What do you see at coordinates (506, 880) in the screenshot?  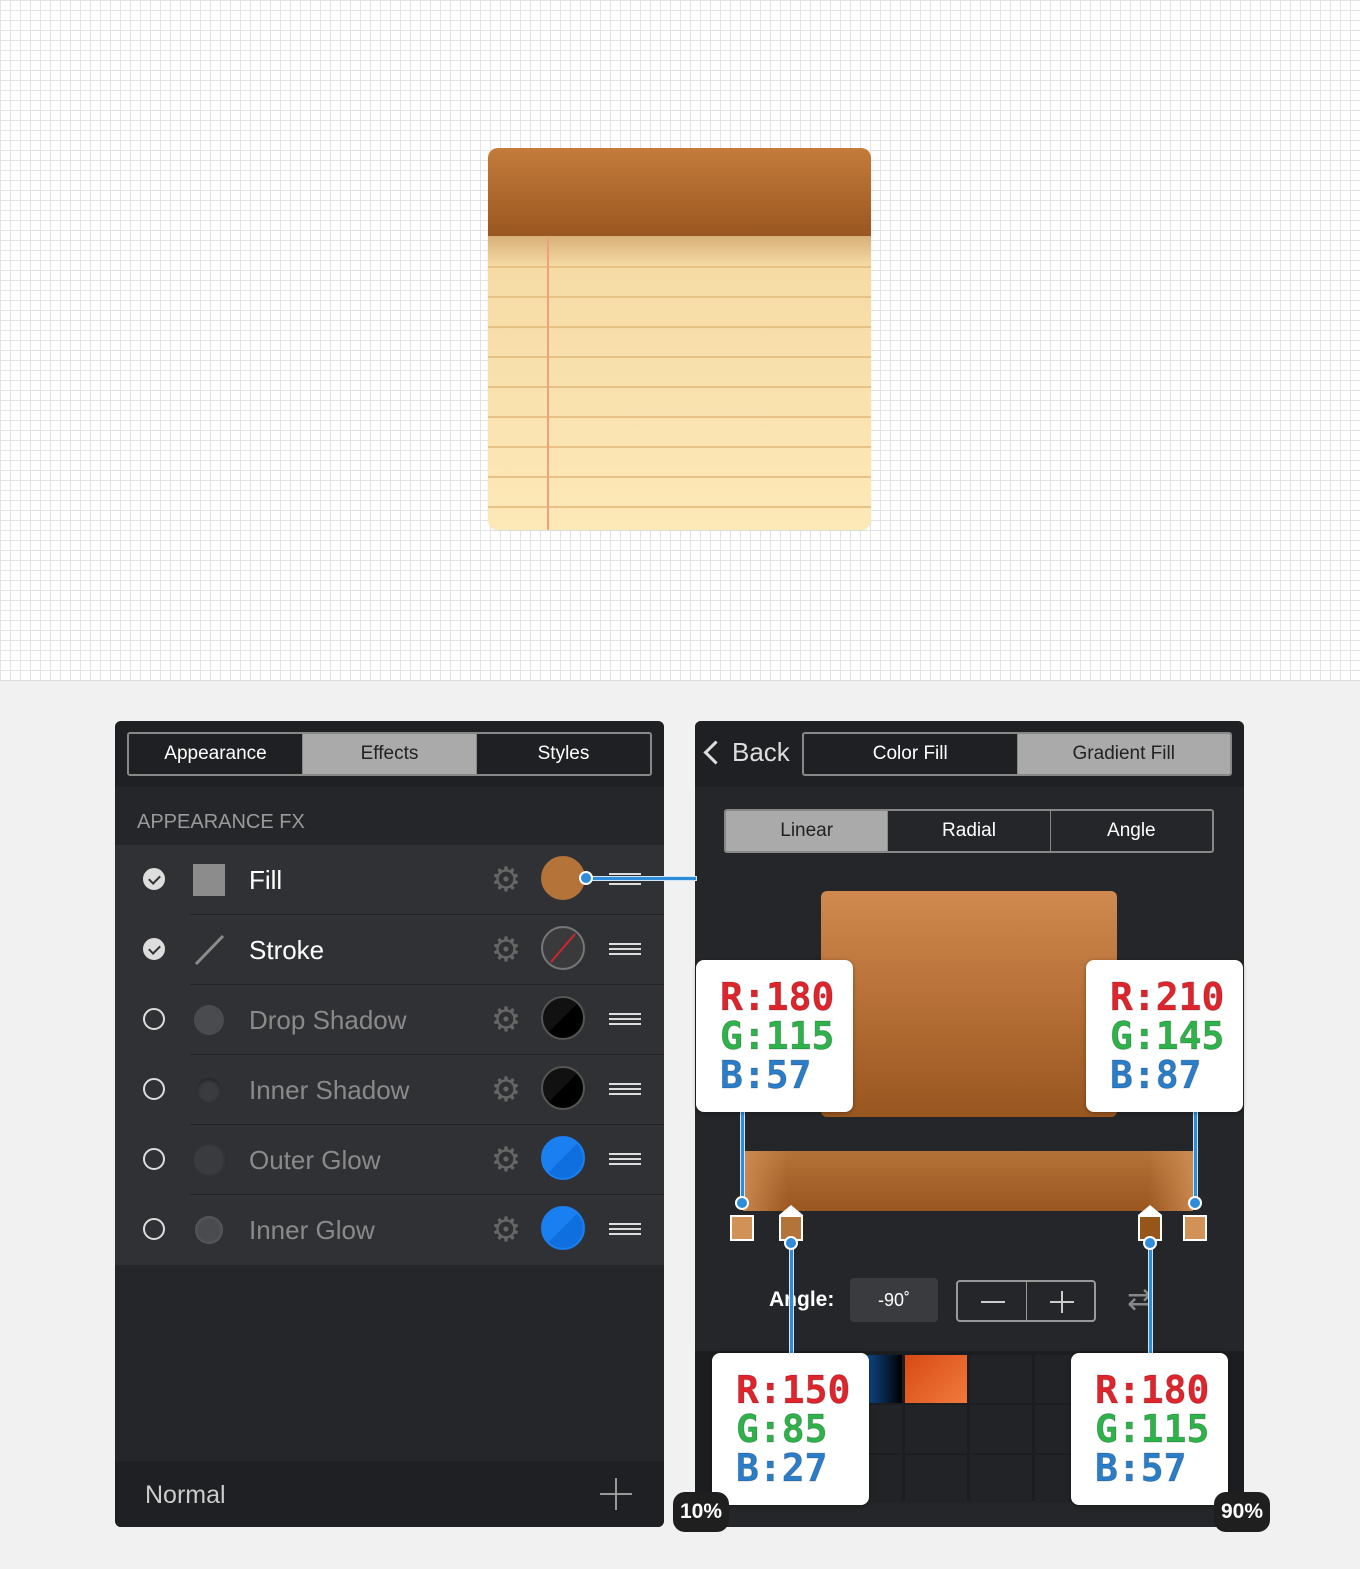 I see `fill-gear-icon: ⚙` at bounding box center [506, 880].